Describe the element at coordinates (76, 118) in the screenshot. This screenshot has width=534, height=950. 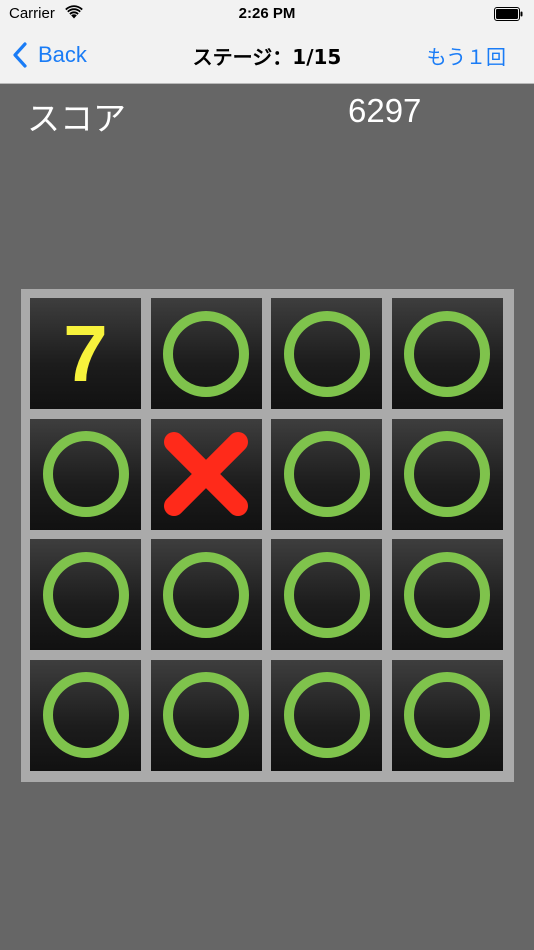
I see `score-label: スコア` at that location.